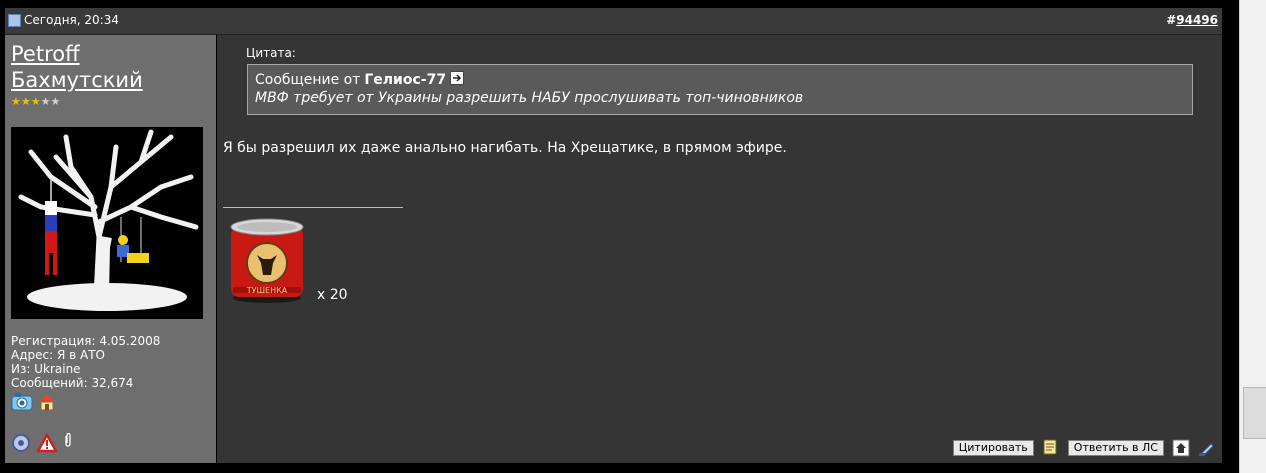 This screenshot has width=1266, height=473. I want to click on go-top-icon, so click(1181, 448).